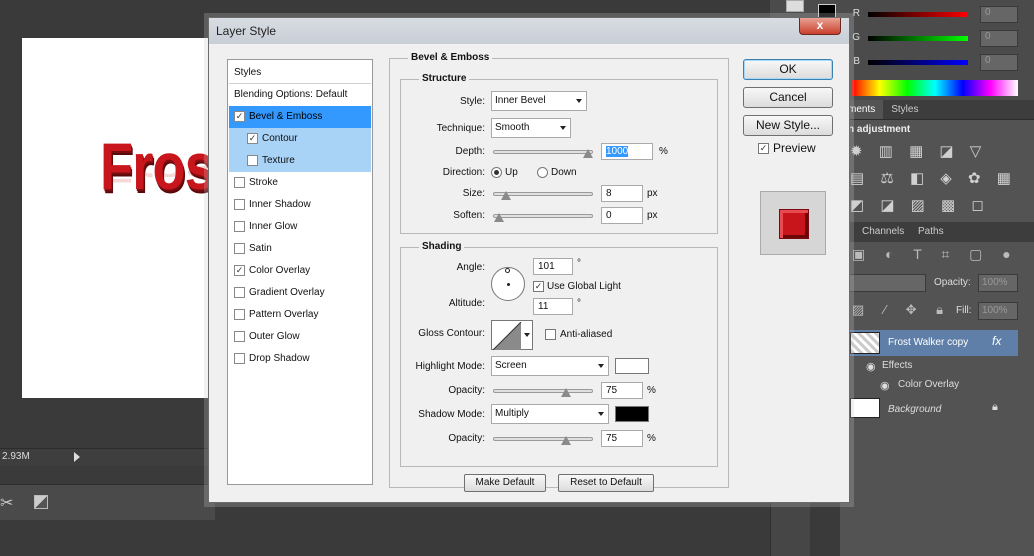 The width and height of the screenshot is (1034, 556). What do you see at coordinates (622, 193) in the screenshot?
I see `size-field: 8` at bounding box center [622, 193].